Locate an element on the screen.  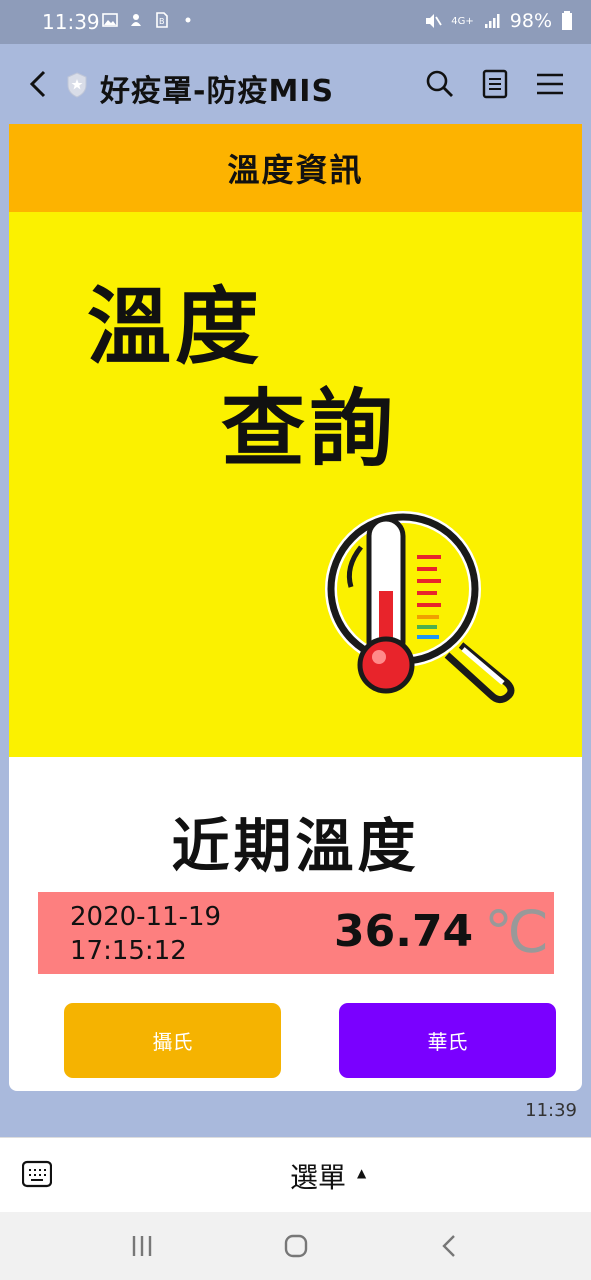
reading-temperature: 36.74 is located at coordinates (404, 931).